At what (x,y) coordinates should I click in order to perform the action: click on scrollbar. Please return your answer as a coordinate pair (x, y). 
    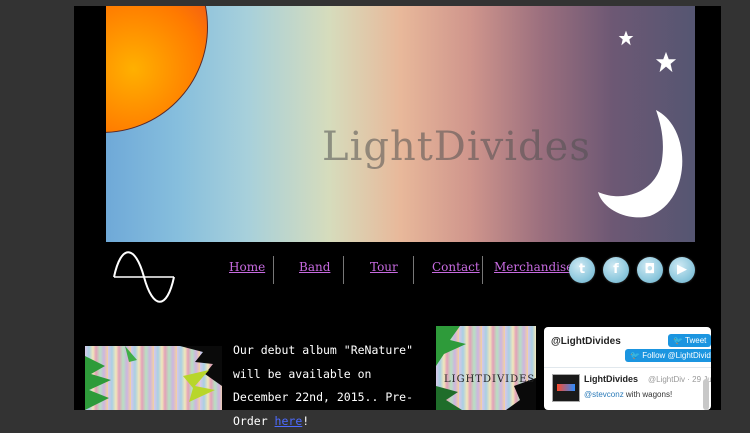
    Looking at the image, I should click on (706, 394).